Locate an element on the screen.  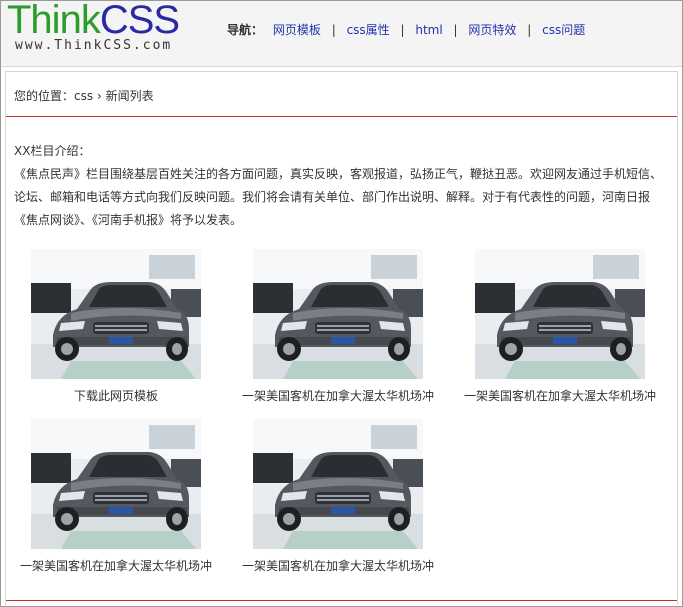
breadcrumb-section-link: css is located at coordinates (83, 96).